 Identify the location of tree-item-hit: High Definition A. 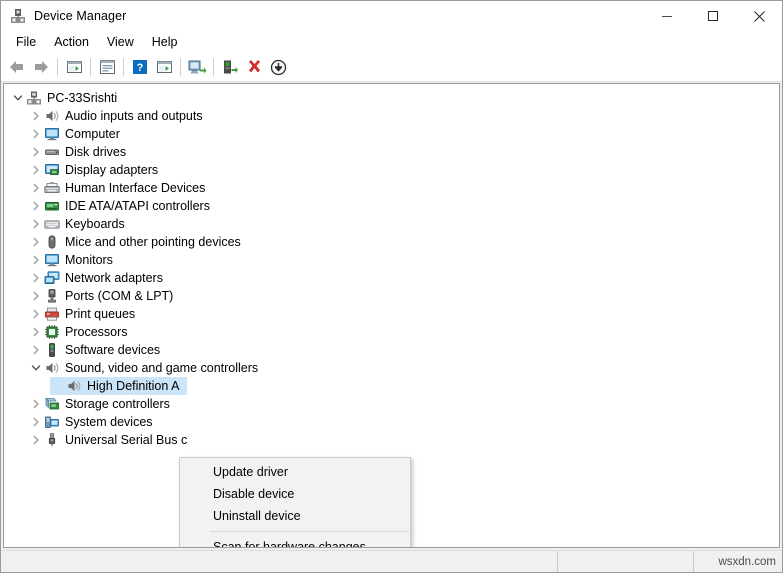
(119, 386).